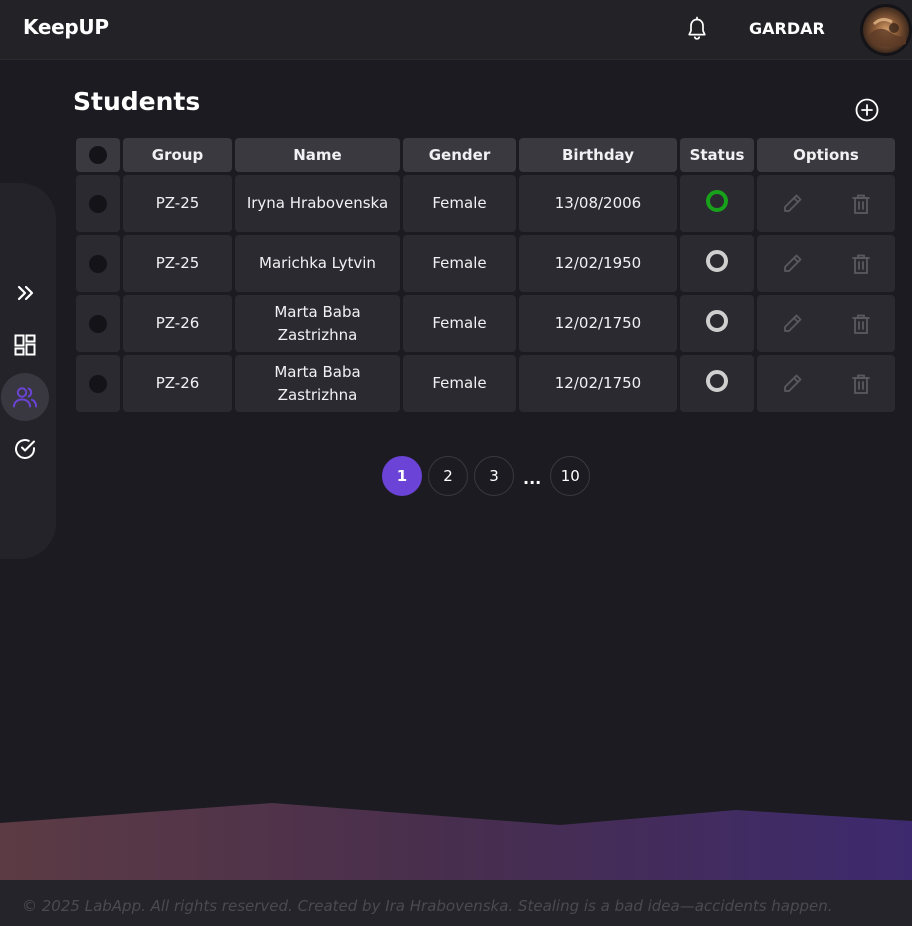 The height and width of the screenshot is (926, 912). I want to click on sidebar, so click(28, 371).